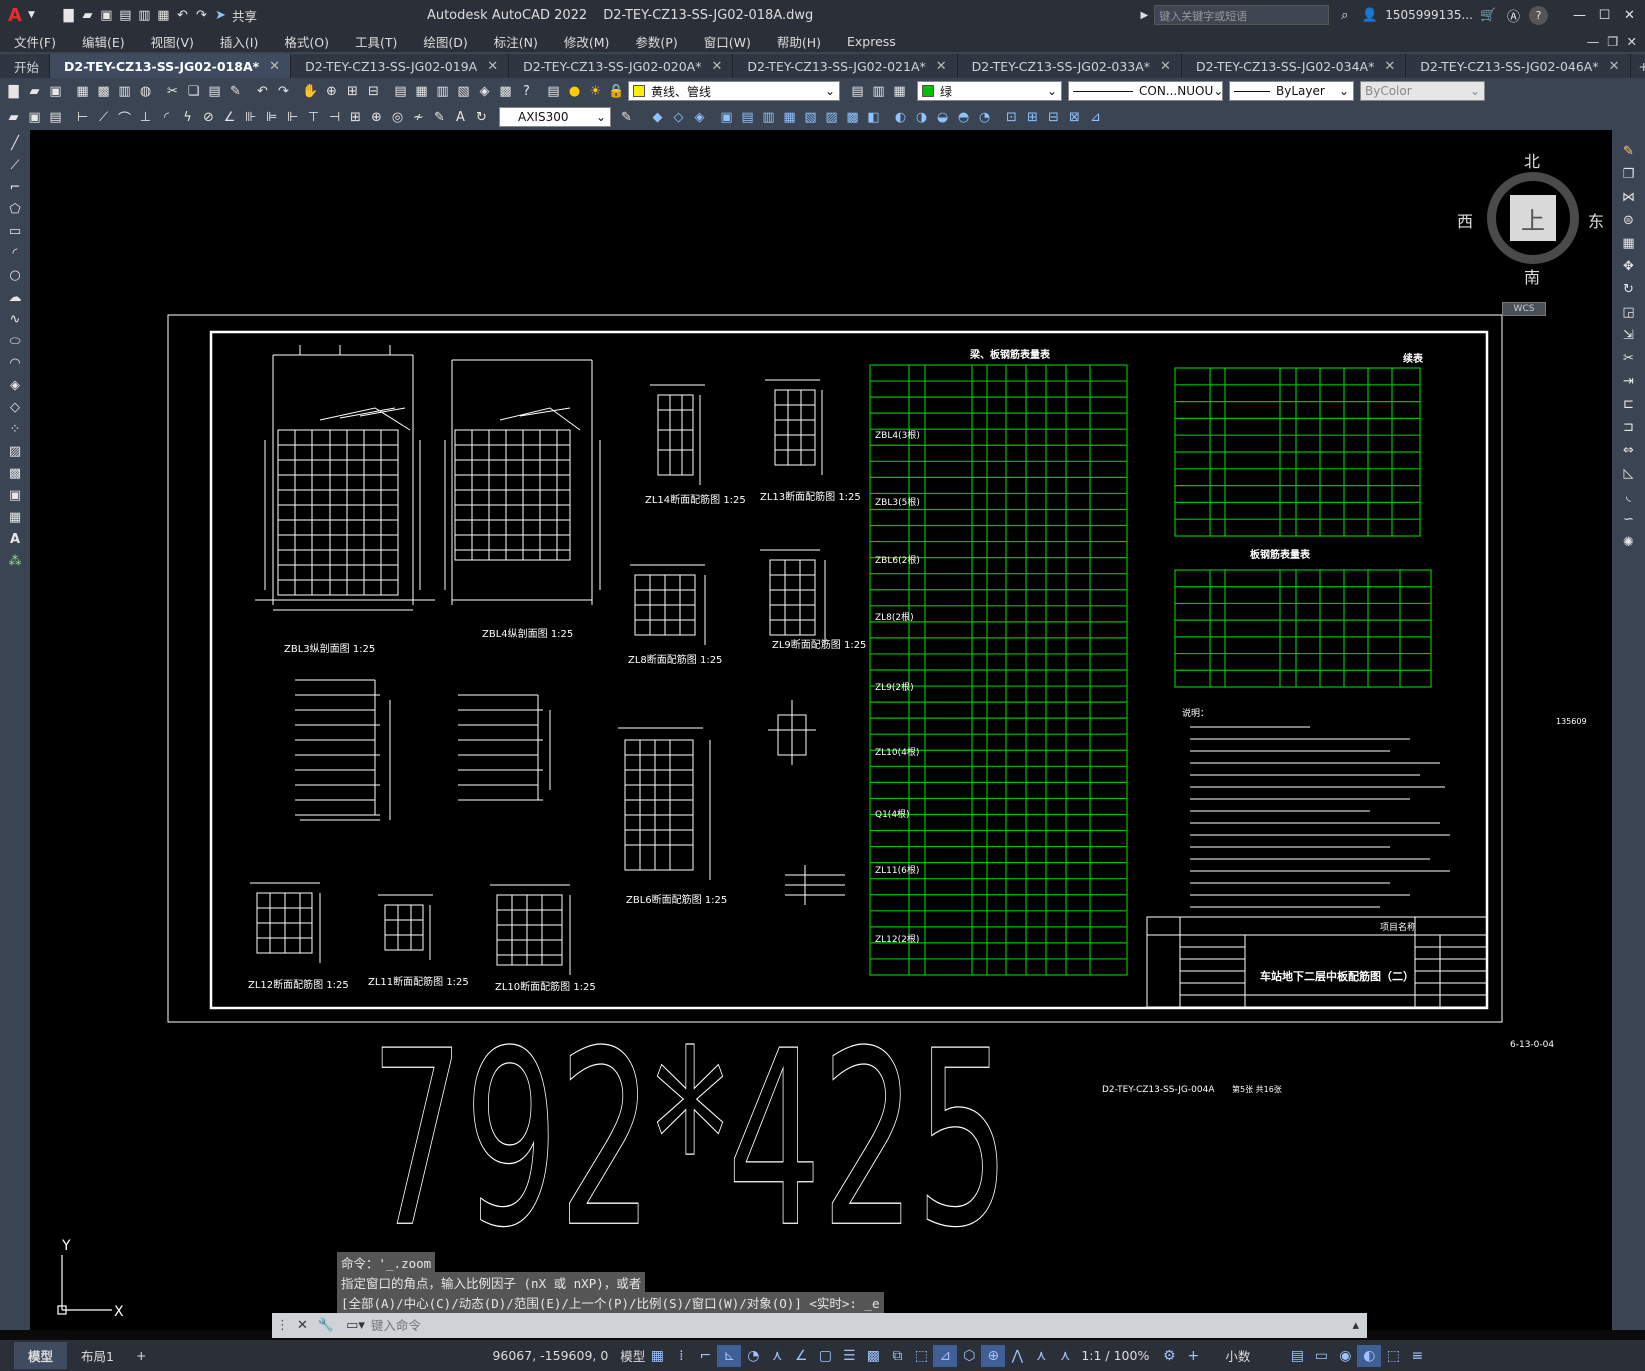 The height and width of the screenshot is (1371, 1645). What do you see at coordinates (15, 209) in the screenshot?
I see `polygon-icon: ⬠` at bounding box center [15, 209].